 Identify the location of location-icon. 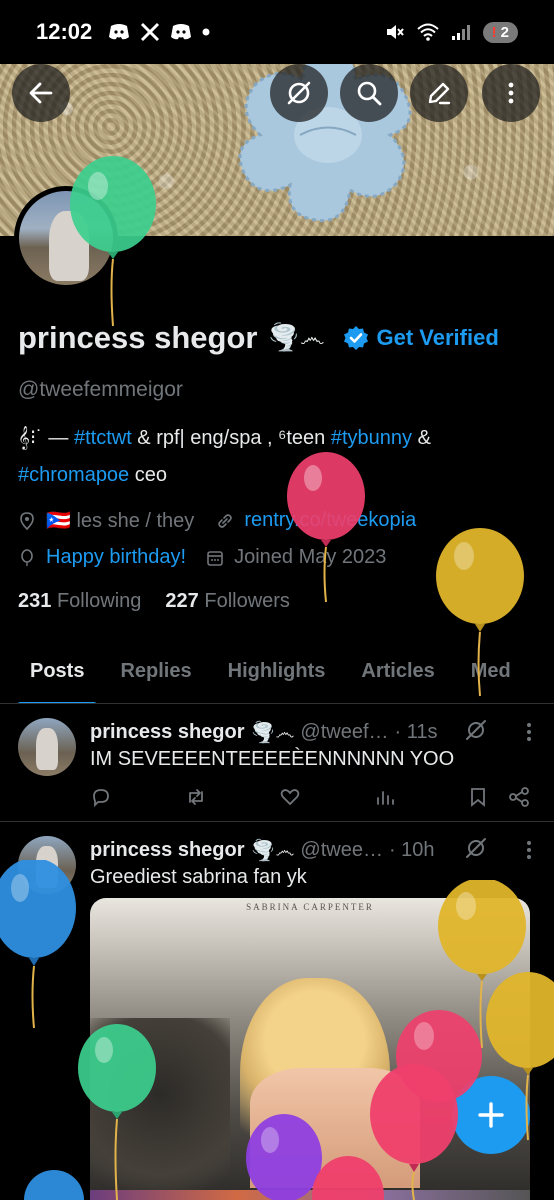
(27, 520).